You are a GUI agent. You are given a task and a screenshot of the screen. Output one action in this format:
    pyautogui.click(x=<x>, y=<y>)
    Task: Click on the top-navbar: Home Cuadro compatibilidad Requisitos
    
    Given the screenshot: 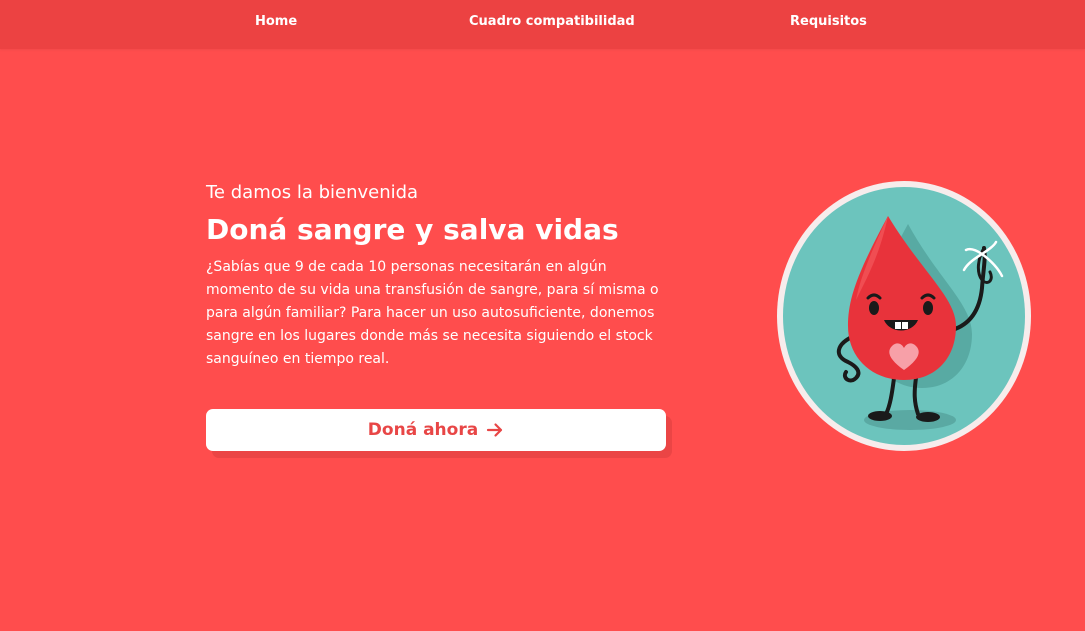 What is the action you would take?
    pyautogui.click(x=542, y=24)
    